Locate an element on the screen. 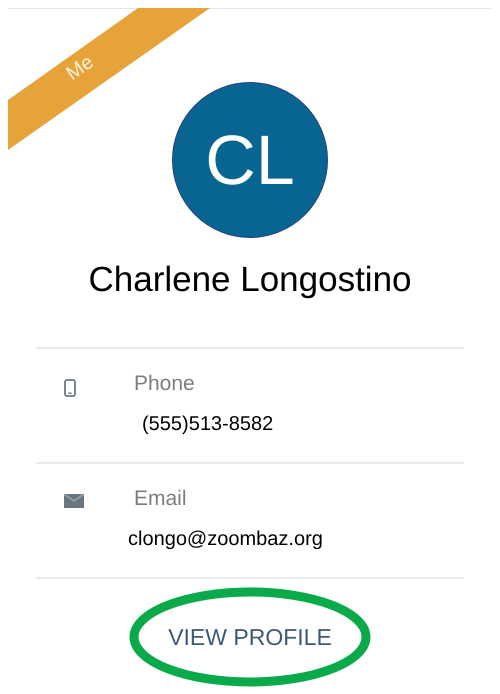 The width and height of the screenshot is (500, 694). field-label: Phone is located at coordinates (165, 383).